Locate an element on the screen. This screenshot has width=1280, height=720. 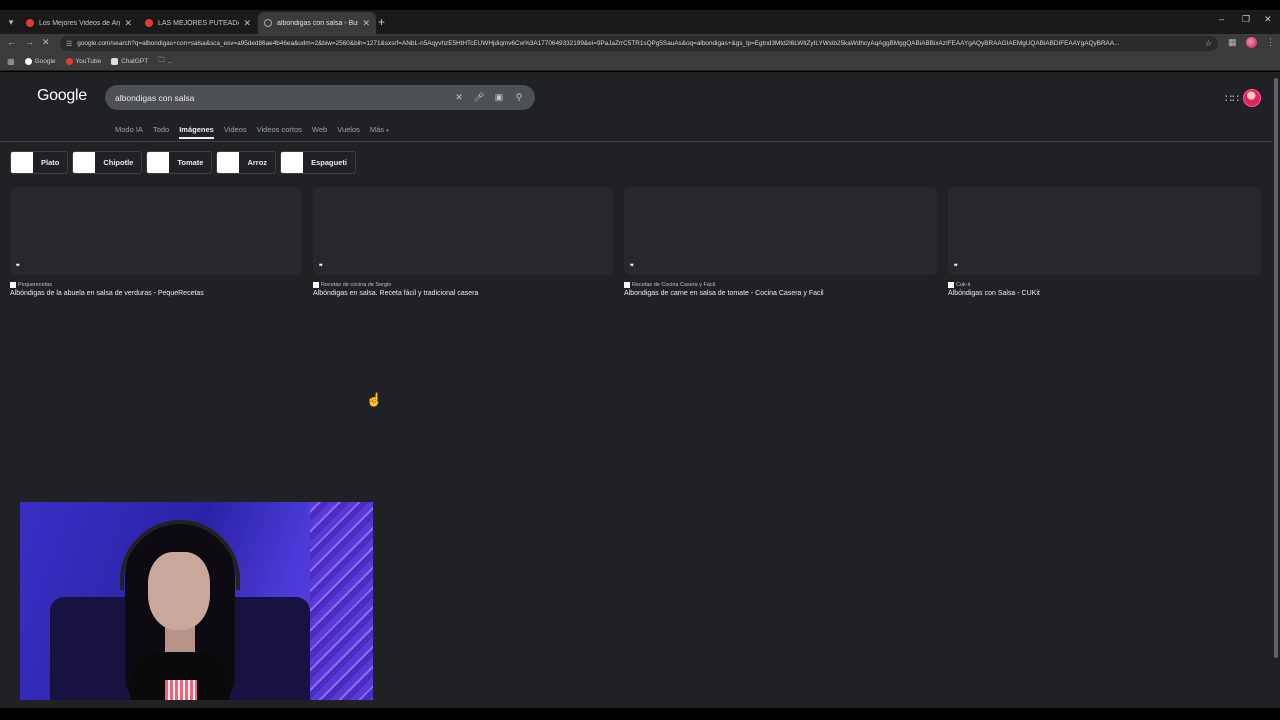
chip-espagueti: Espagueti is located at coordinates (318, 162).